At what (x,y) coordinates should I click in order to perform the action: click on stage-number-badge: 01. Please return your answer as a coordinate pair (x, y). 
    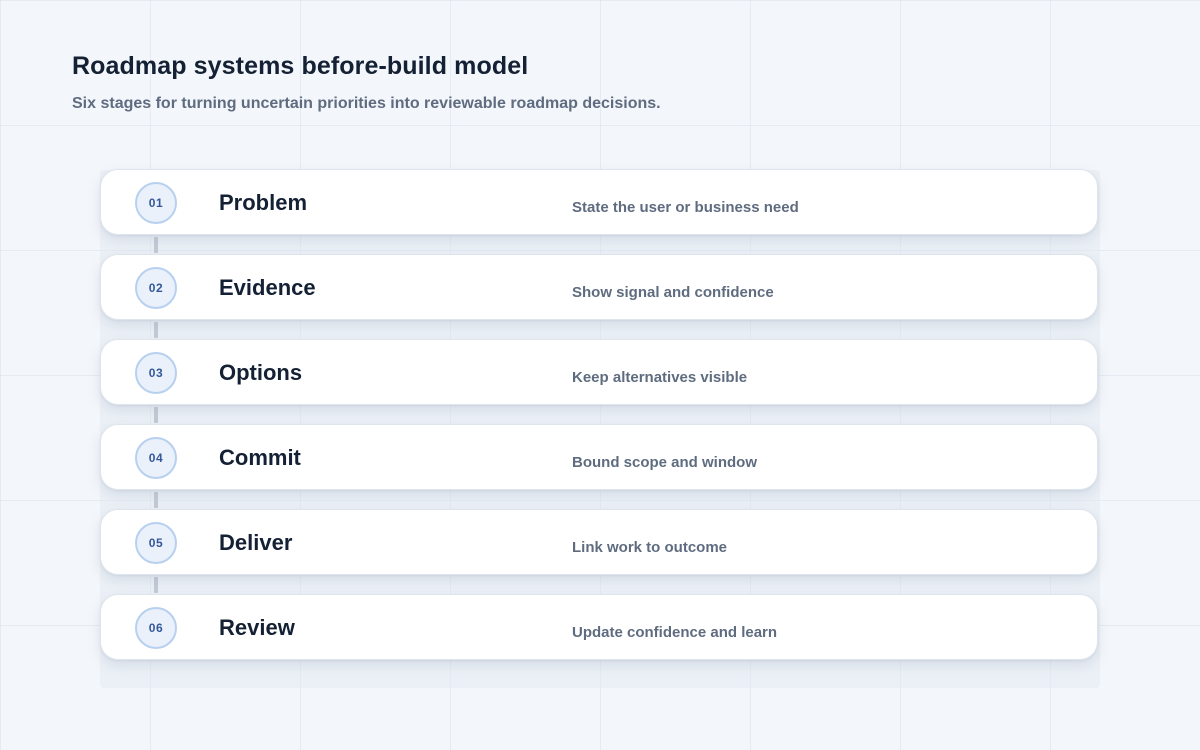
    Looking at the image, I should click on (156, 203).